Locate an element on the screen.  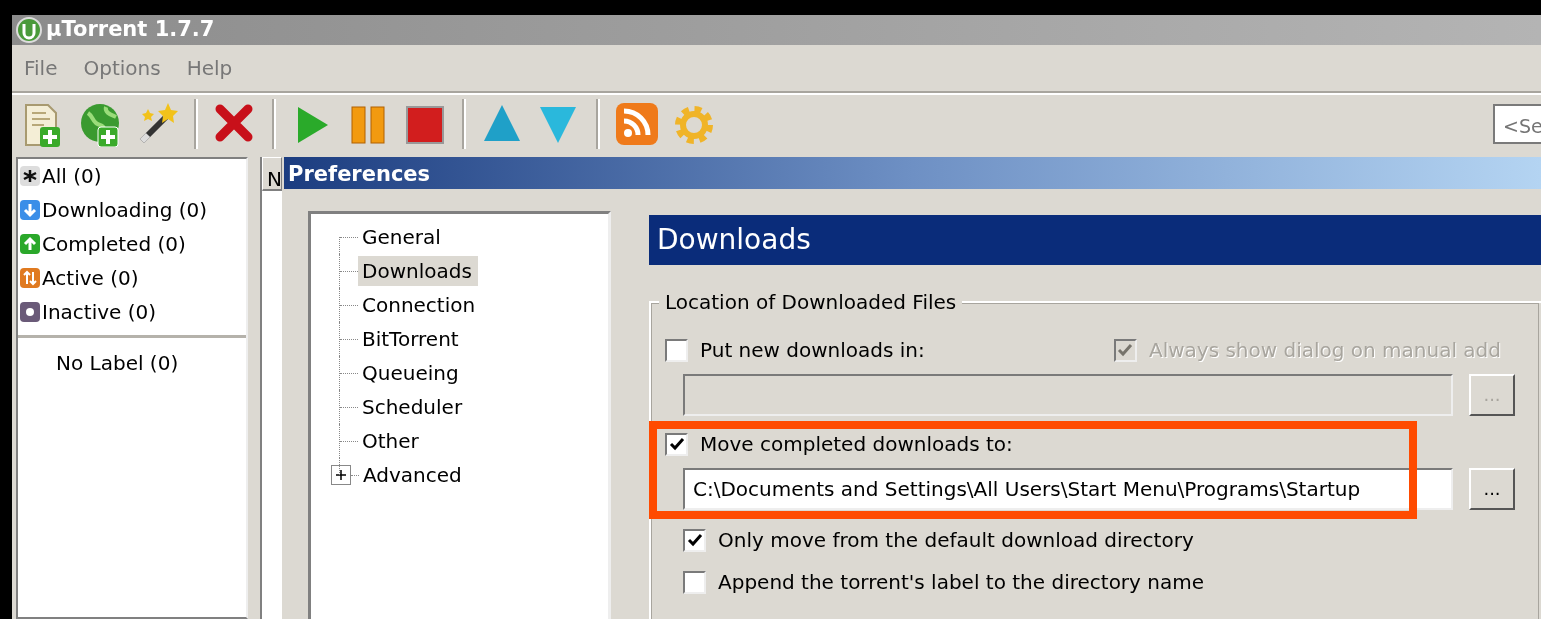
tree-item: Other is located at coordinates (391, 441).